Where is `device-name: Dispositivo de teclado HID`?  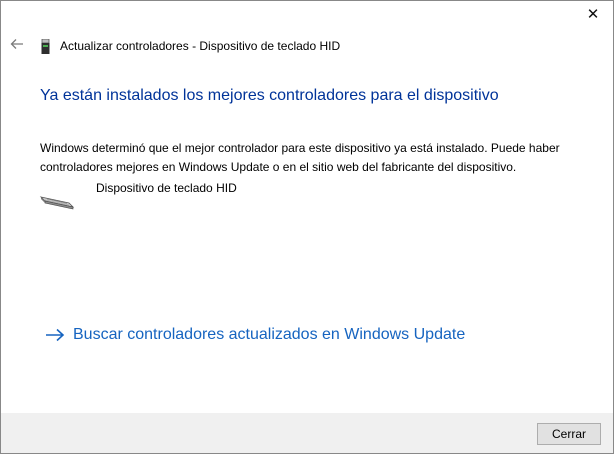 device-name: Dispositivo de teclado HID is located at coordinates (166, 188).